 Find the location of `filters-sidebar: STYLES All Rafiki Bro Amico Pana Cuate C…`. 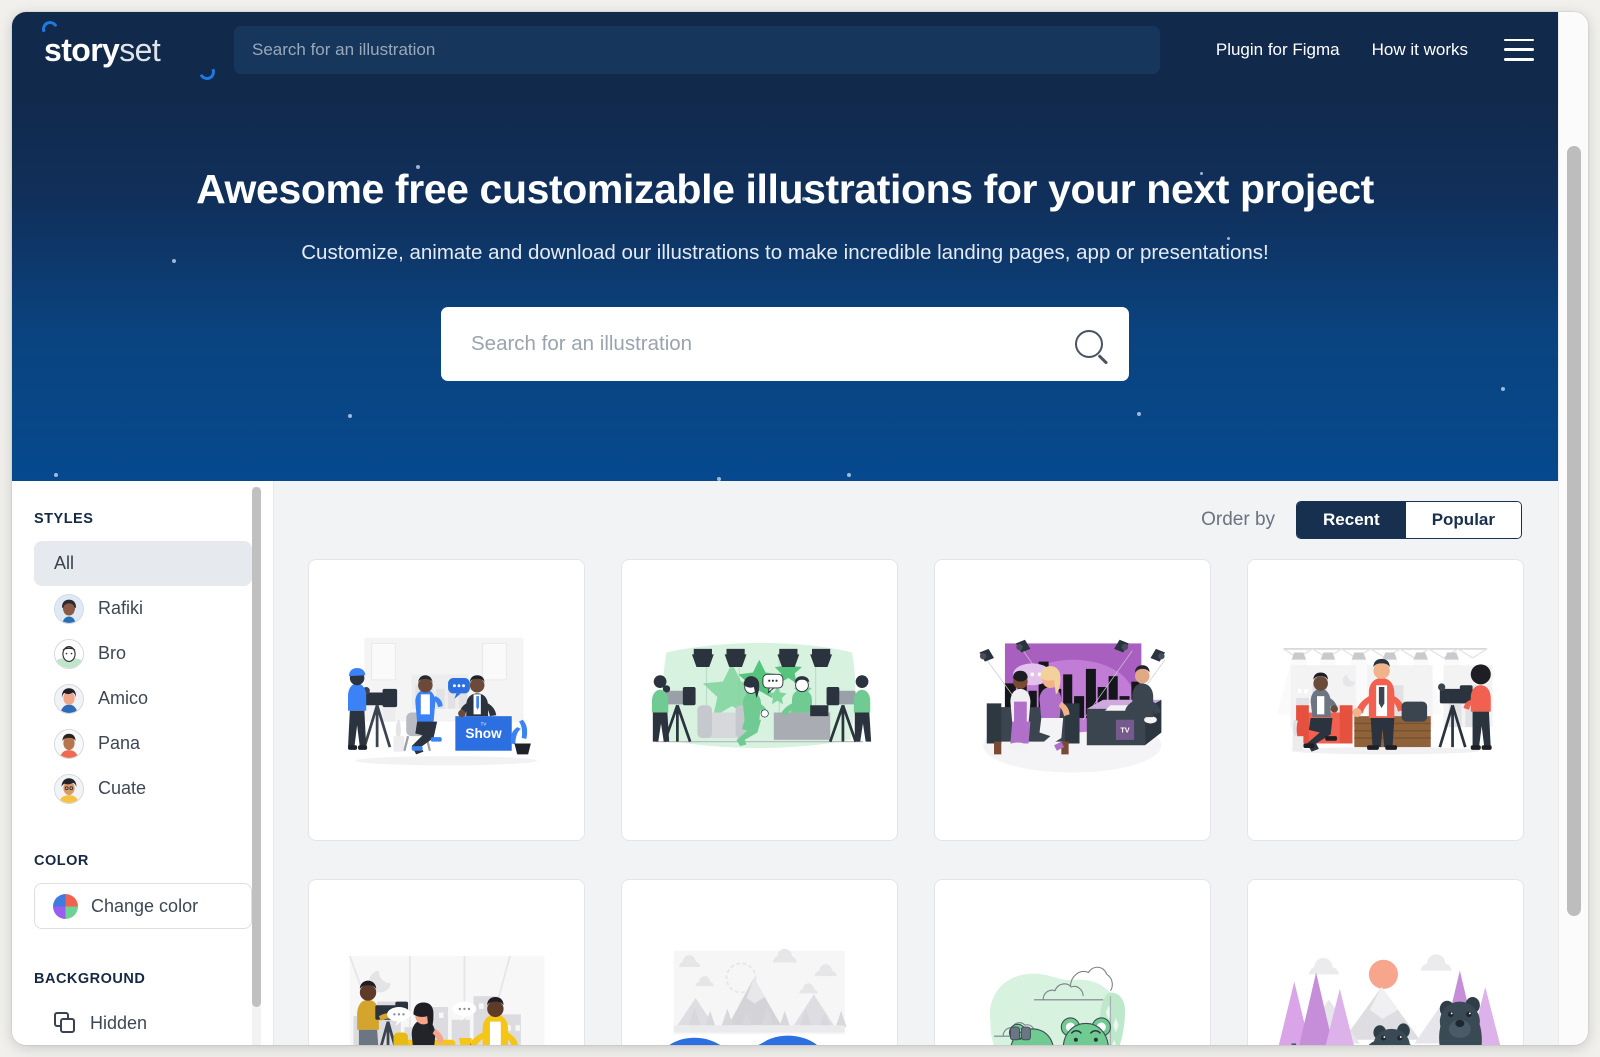

filters-sidebar: STYLES All Rafiki Bro Amico Pana Cuate C… is located at coordinates (143, 763).